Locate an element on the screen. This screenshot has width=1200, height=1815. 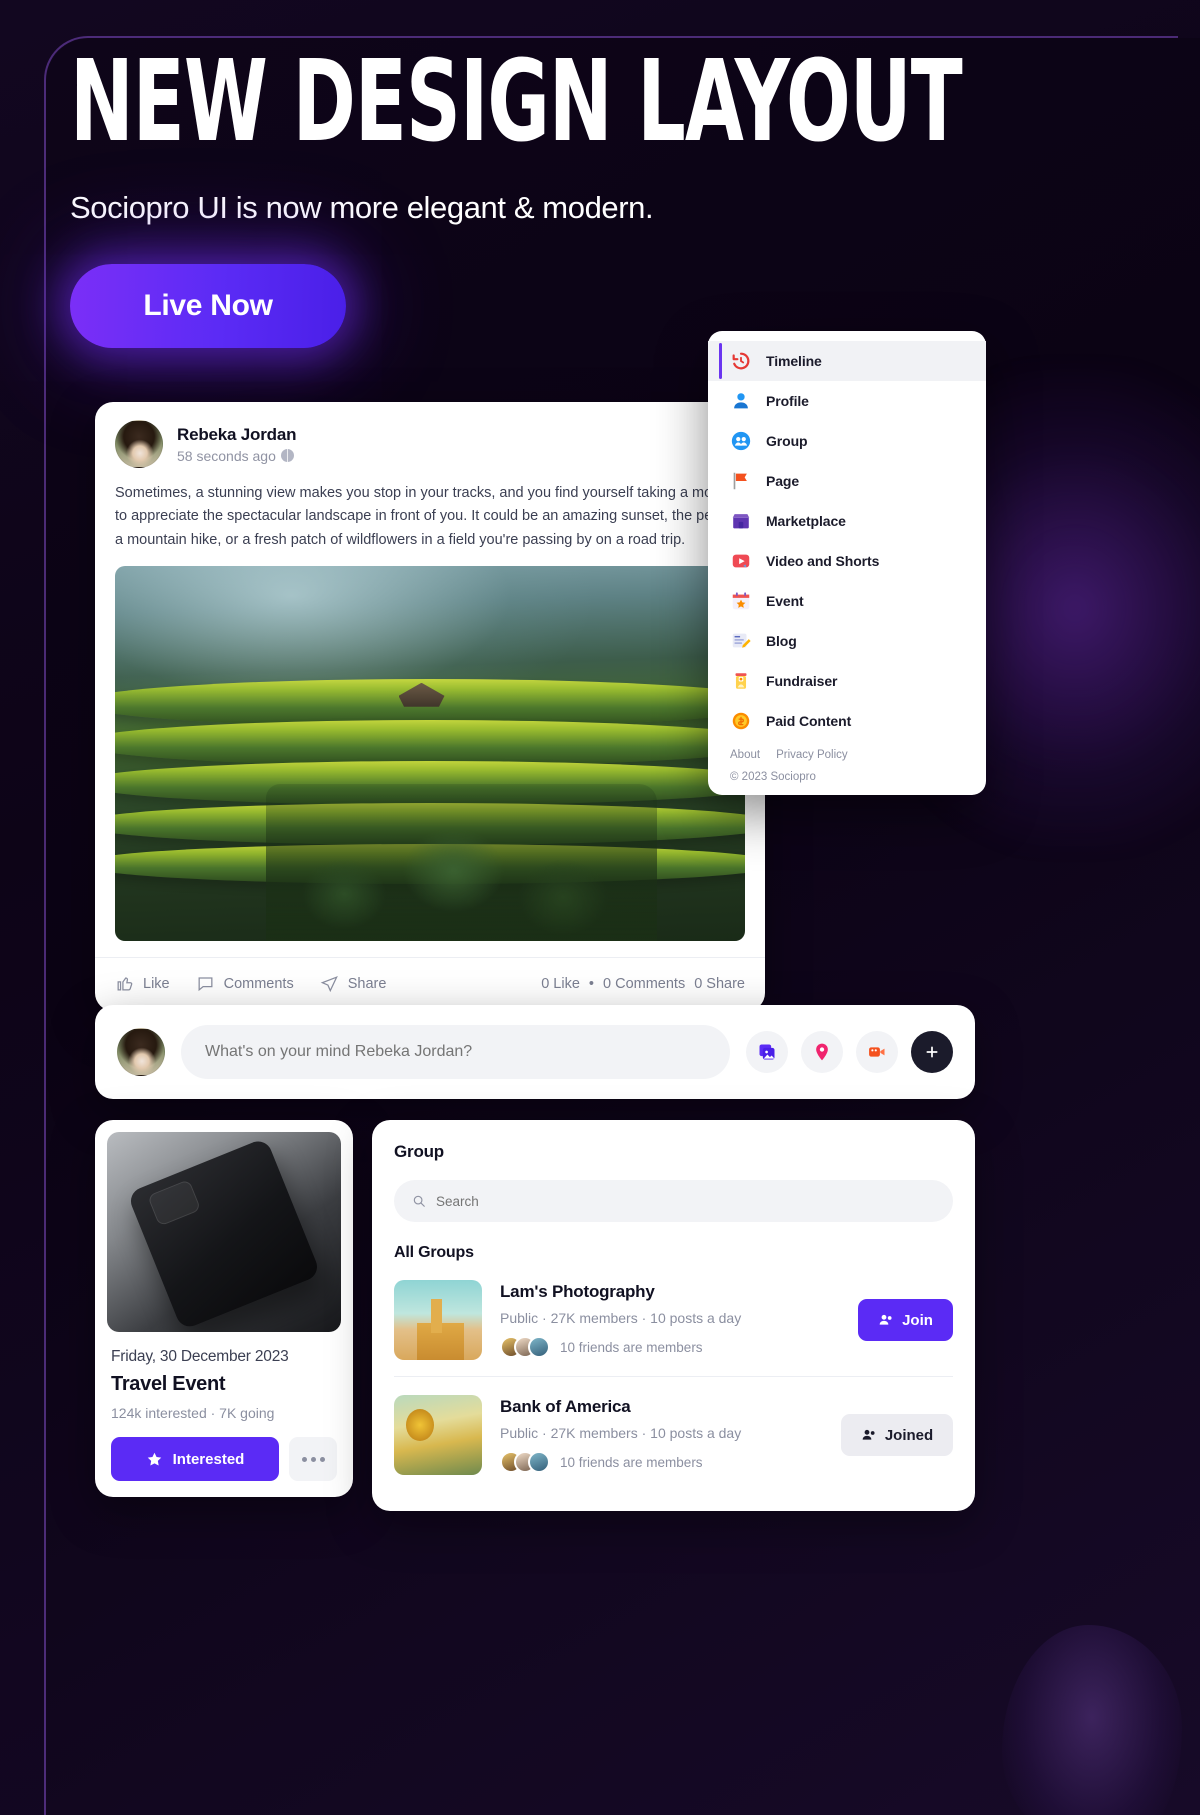
interested-button: Interested is located at coordinates (195, 1459).